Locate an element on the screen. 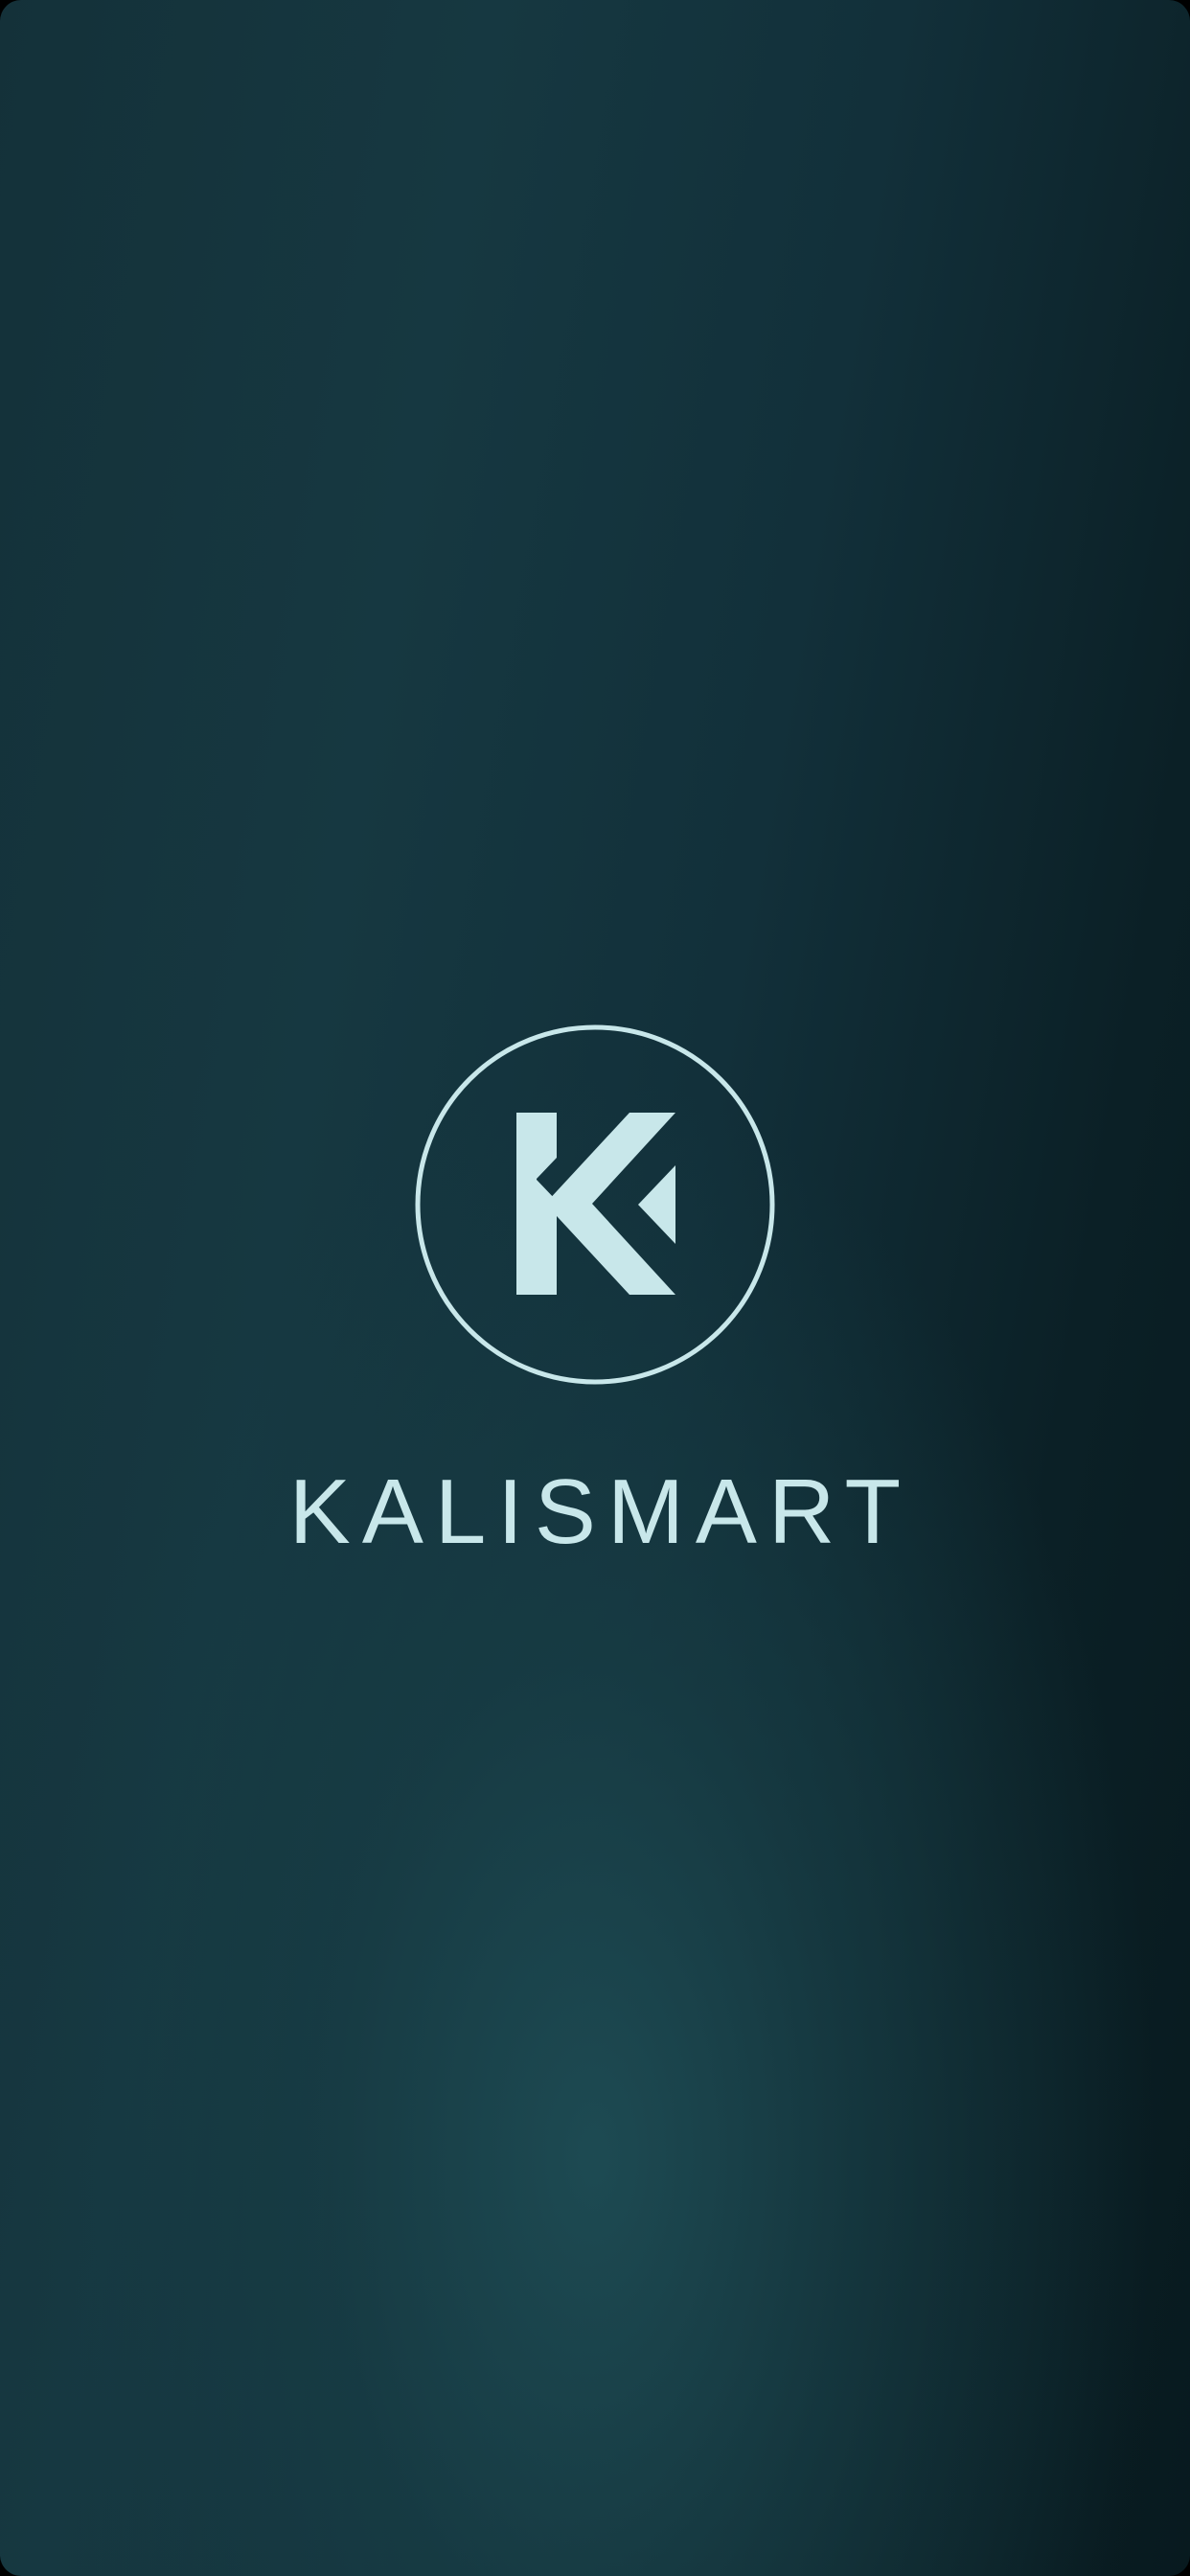  k-chevron-logo-icon is located at coordinates (595, 1204).